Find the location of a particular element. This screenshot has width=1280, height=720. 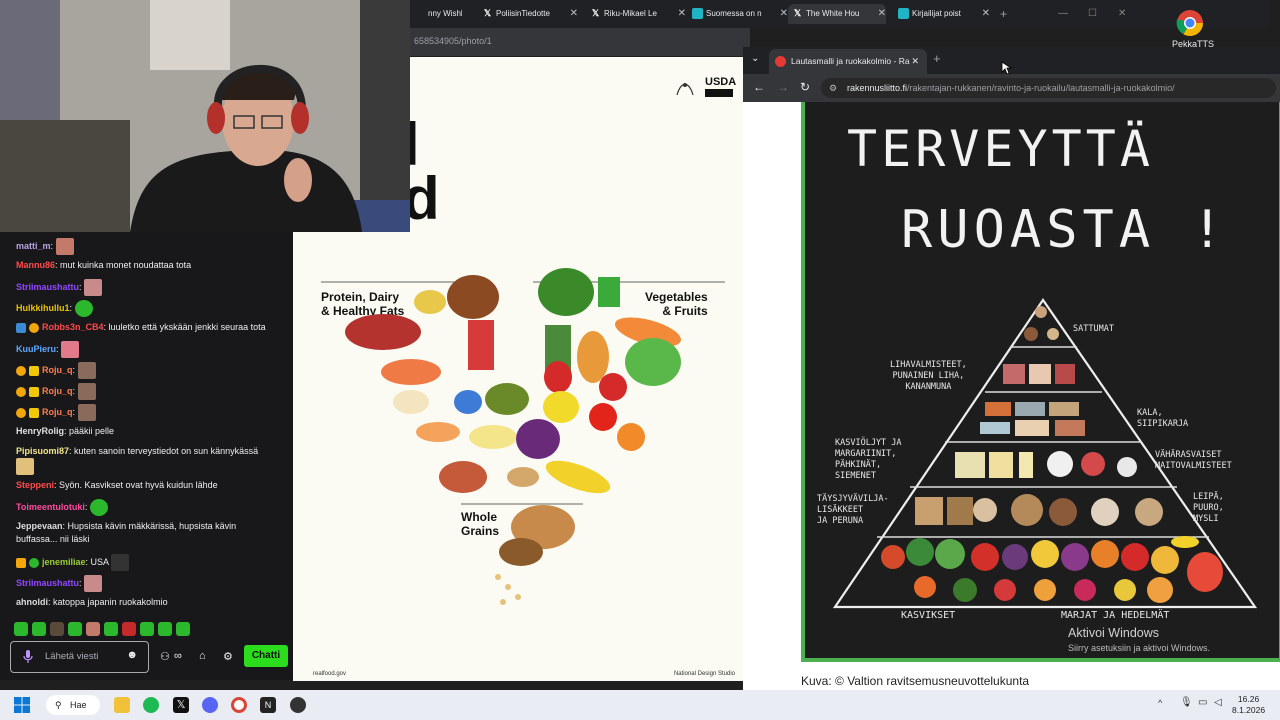

reload-icon: ↻ is located at coordinates (805, 87).